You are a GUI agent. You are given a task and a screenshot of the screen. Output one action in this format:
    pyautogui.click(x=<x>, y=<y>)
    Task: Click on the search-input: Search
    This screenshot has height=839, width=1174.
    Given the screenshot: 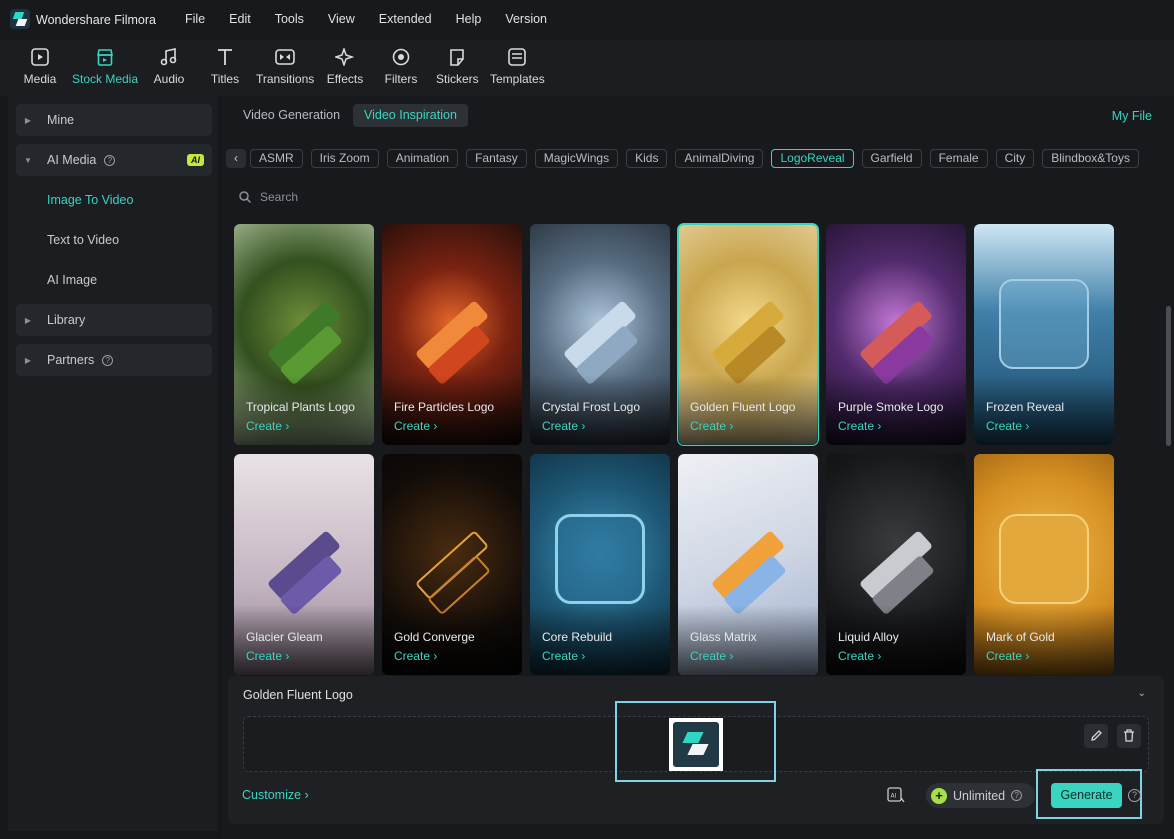 What is the action you would take?
    pyautogui.click(x=268, y=197)
    